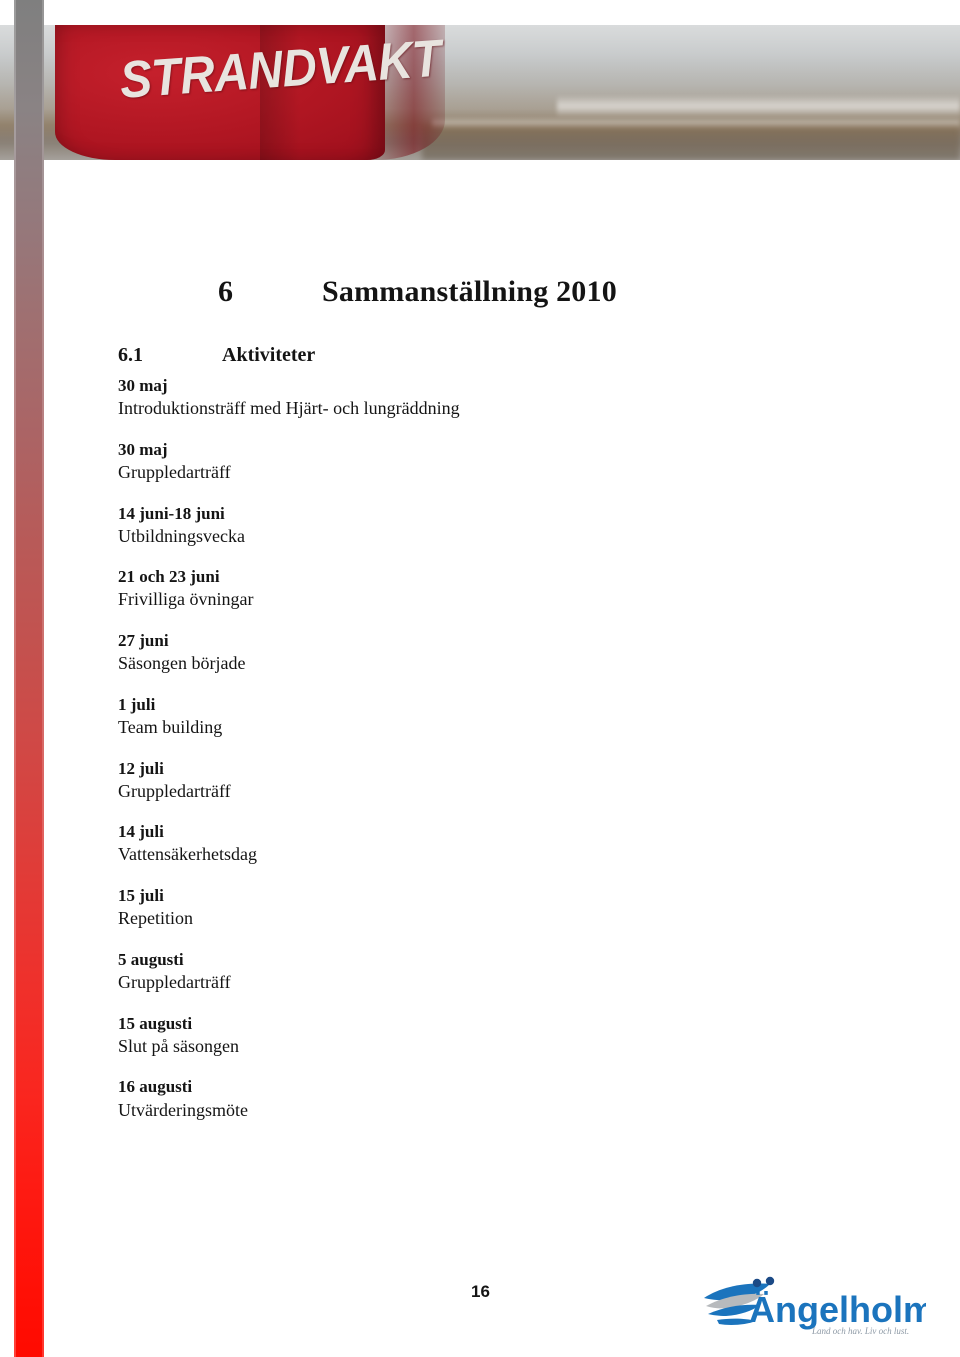  I want to click on activity-date: 16 augusti, so click(155, 1087).